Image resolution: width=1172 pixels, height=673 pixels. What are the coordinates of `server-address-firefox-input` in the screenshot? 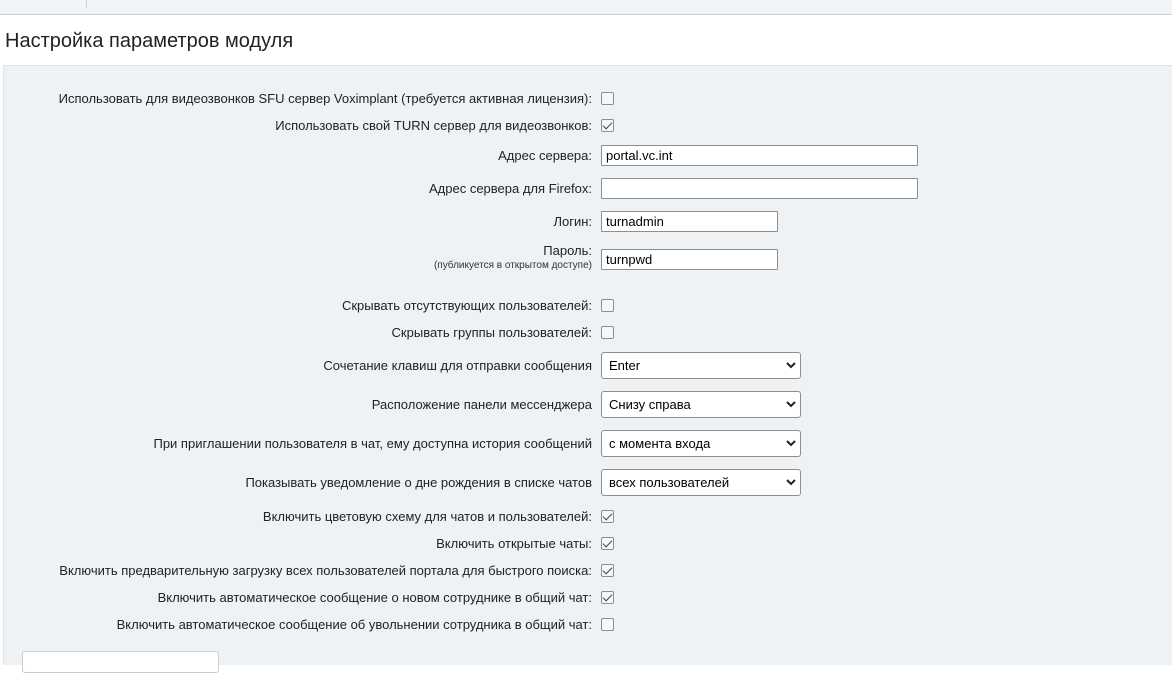 It's located at (759, 188).